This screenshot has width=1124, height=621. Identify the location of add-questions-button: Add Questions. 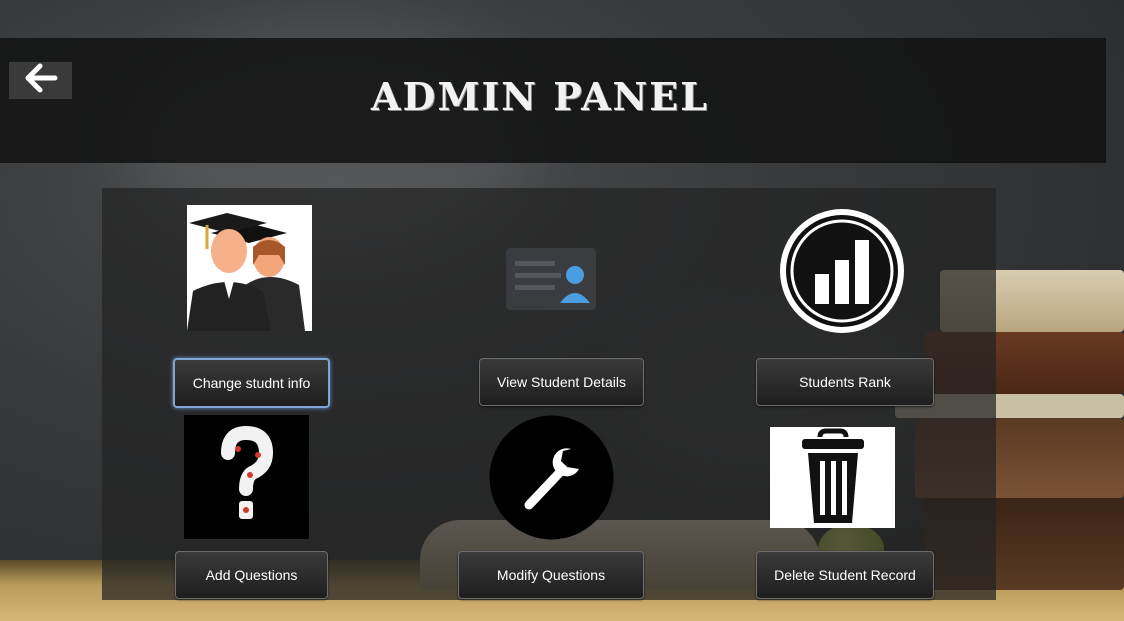
(251, 575).